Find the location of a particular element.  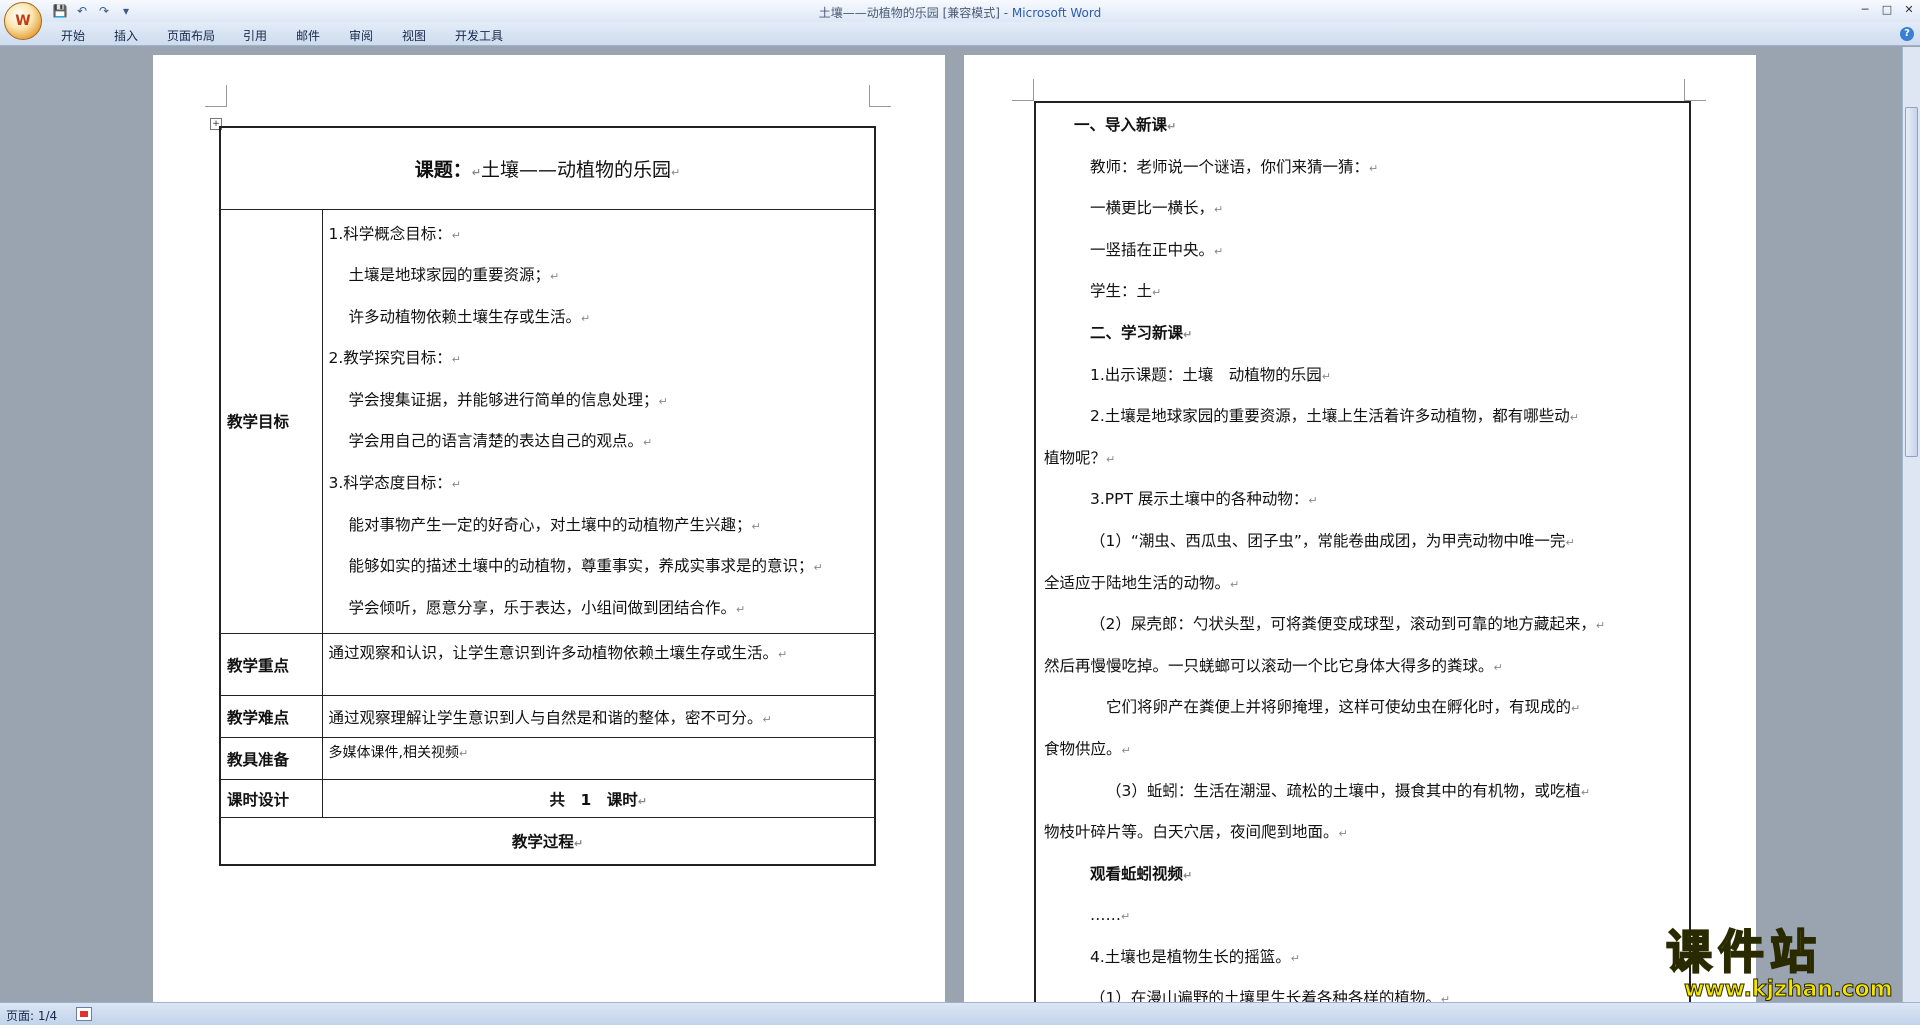

goal-line: 学会倾听，愿意分享，乐于表达，小组间做到团结合作。↵ is located at coordinates (547, 607).